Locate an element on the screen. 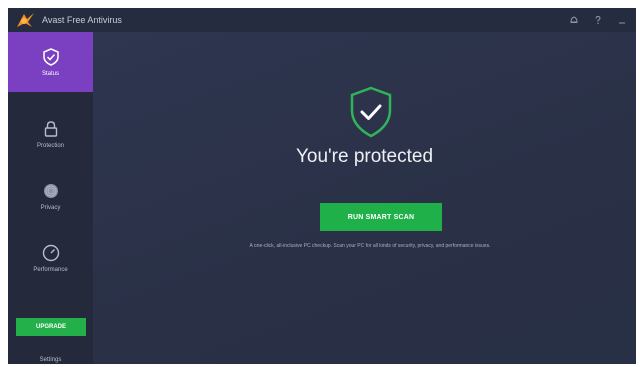 The height and width of the screenshot is (367, 640). upgrade-button: UPGRADE is located at coordinates (51, 327).